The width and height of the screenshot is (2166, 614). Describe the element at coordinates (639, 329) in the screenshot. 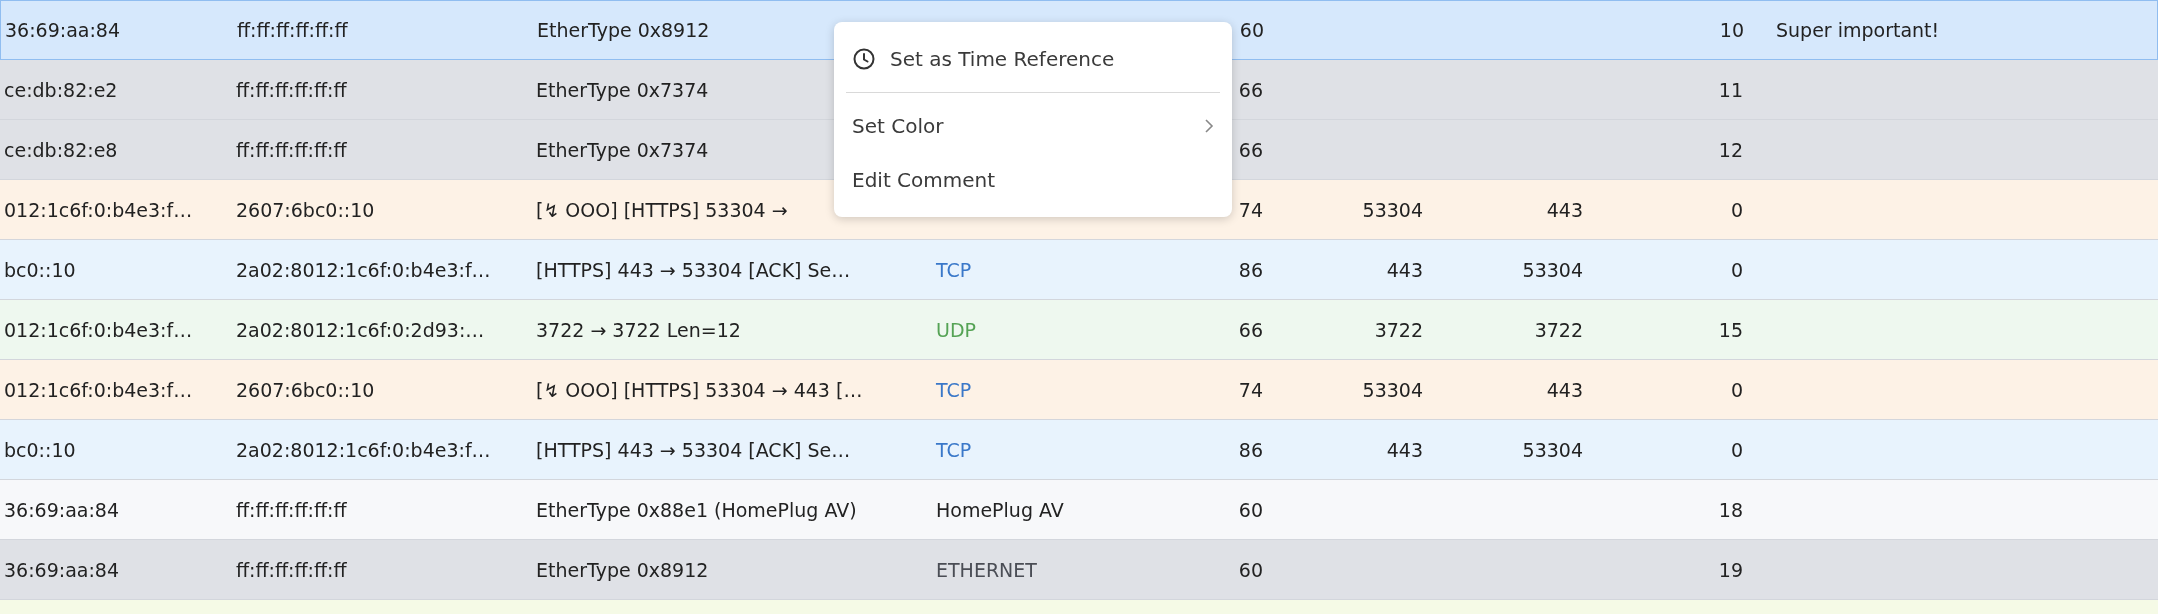

I see `table-cell-text: 3722 → 3722 Len=12` at that location.